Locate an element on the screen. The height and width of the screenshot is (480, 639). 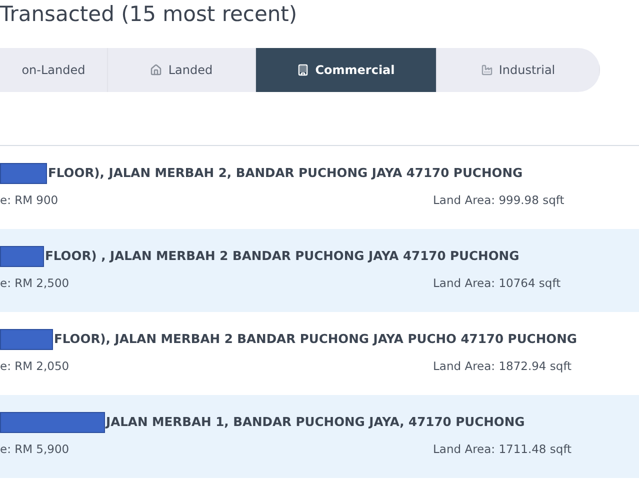
price-text: e: RM 5,900 is located at coordinates (35, 449).